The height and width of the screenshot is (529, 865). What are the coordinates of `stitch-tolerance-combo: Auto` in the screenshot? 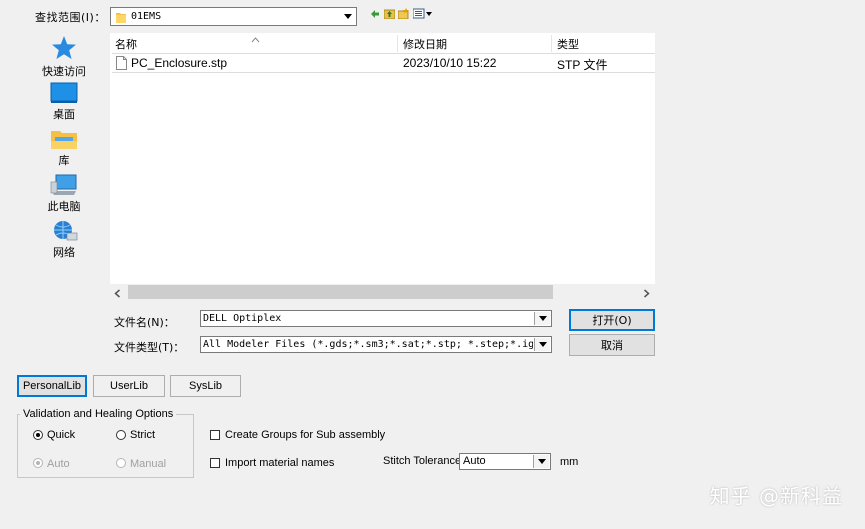 It's located at (505, 461).